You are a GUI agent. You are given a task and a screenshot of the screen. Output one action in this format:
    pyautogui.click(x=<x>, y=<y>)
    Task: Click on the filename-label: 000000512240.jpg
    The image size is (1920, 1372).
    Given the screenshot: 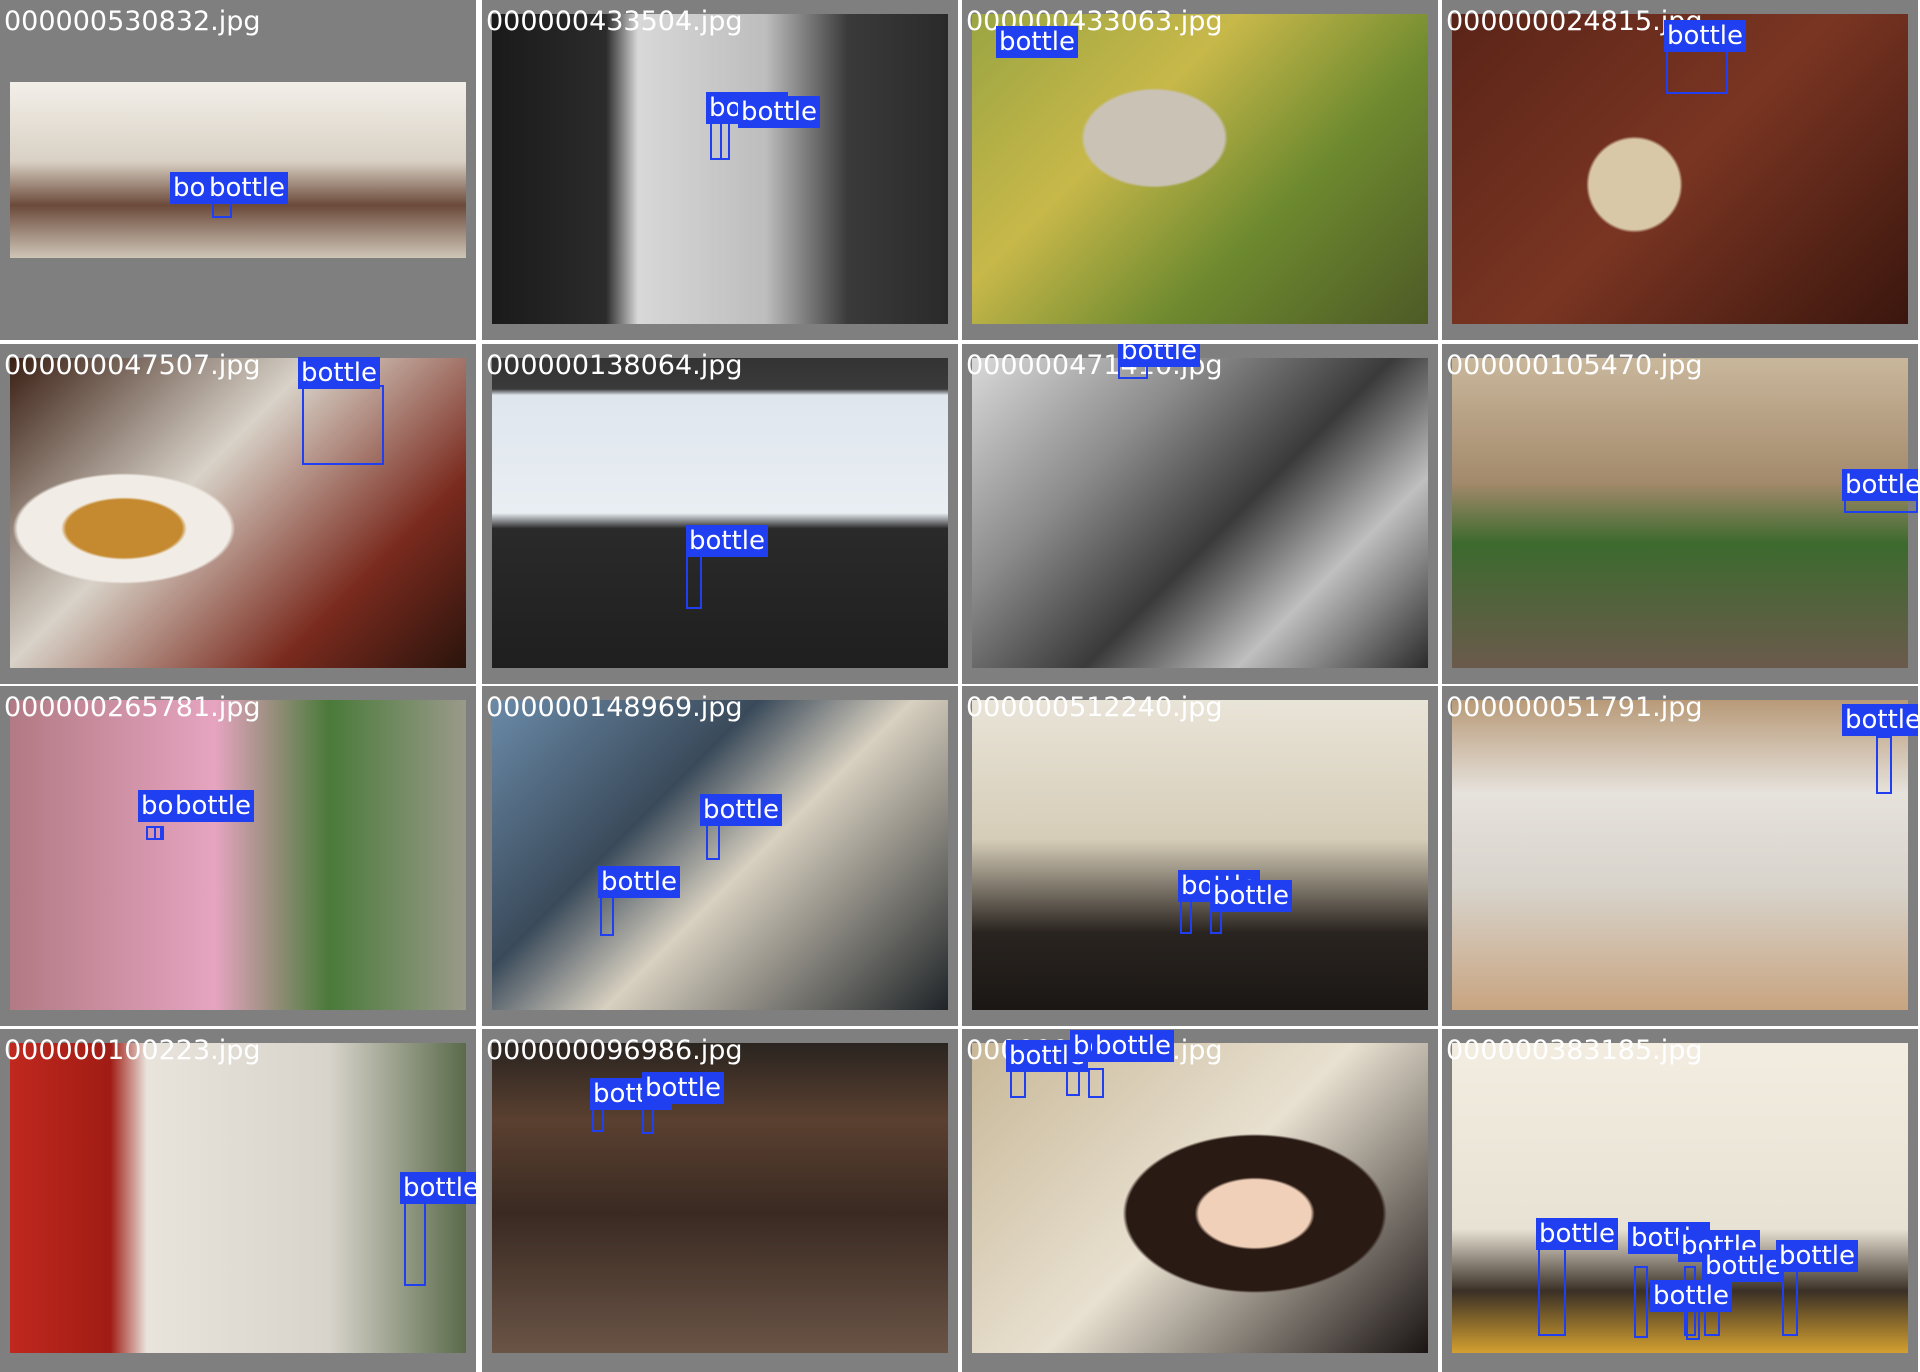 What is the action you would take?
    pyautogui.click(x=1094, y=707)
    